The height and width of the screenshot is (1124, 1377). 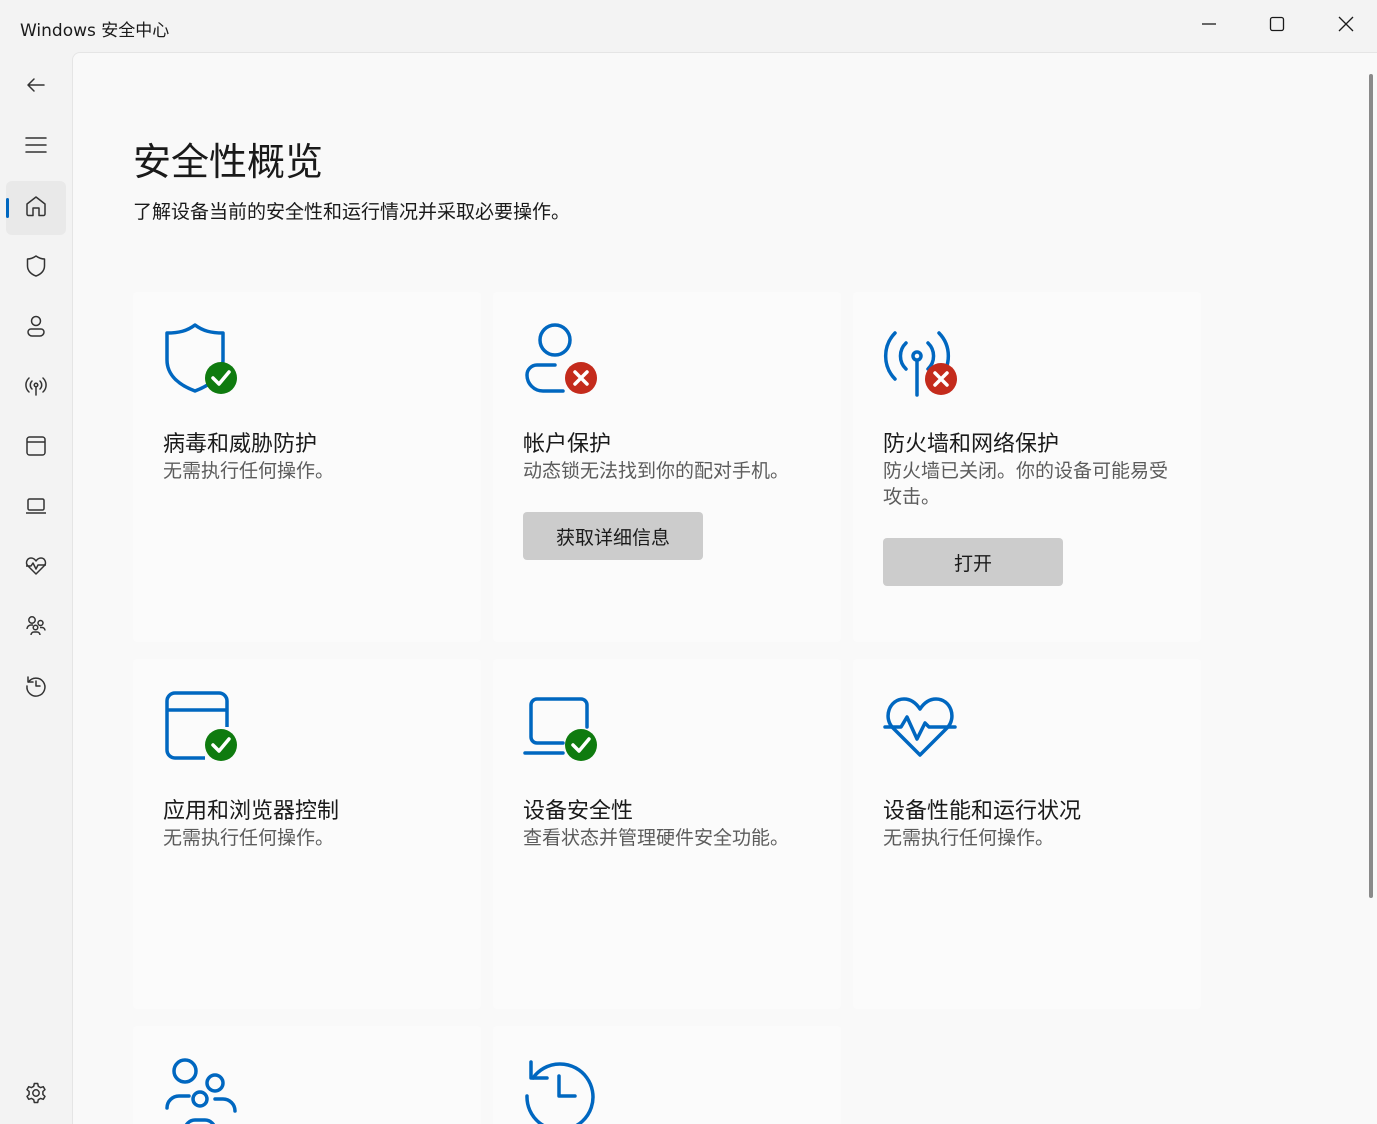 I want to click on card-title: 帐户保护, so click(x=567, y=444).